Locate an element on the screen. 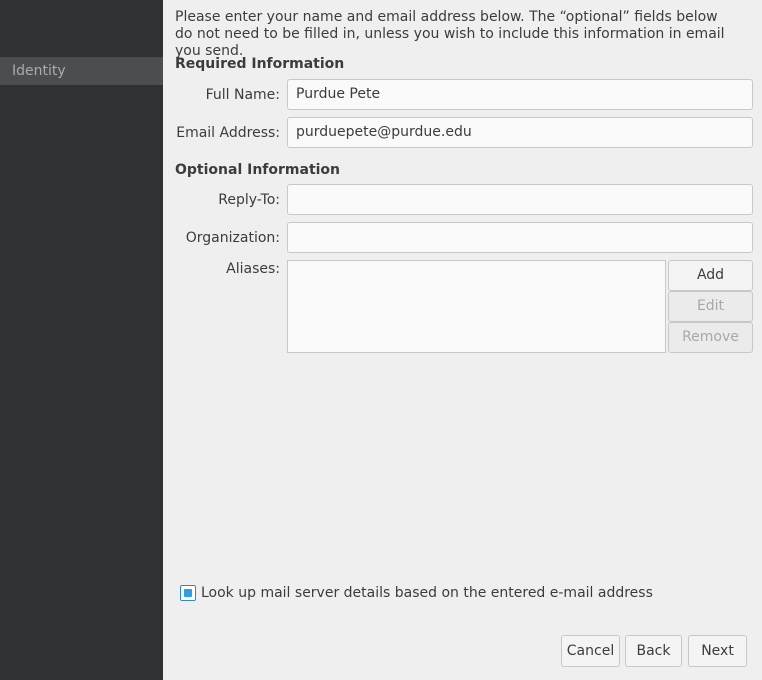 The height and width of the screenshot is (680, 762). aliases-label: Aliases: is located at coordinates (253, 269).